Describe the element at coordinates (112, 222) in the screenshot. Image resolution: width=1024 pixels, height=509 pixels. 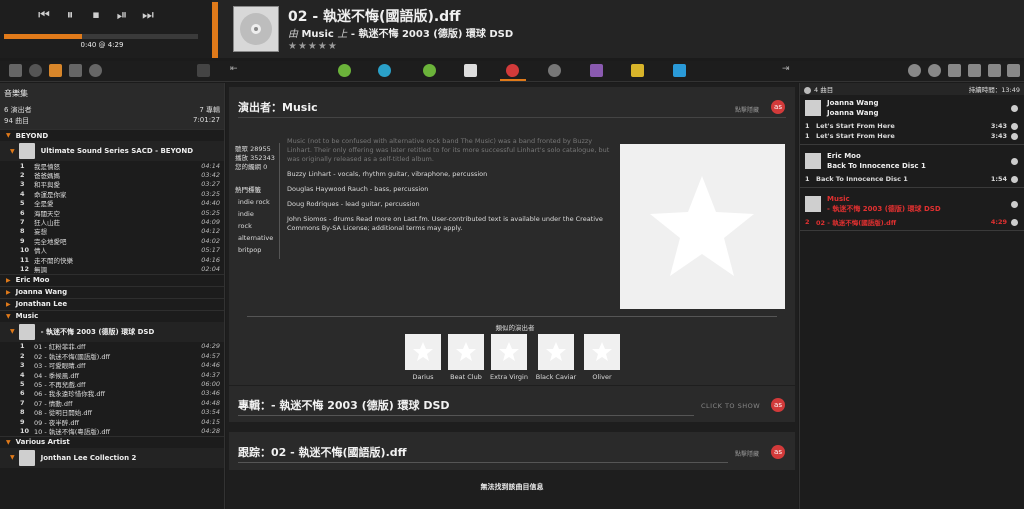
I see `library-track: 7 狂人山莊 04:09` at that location.